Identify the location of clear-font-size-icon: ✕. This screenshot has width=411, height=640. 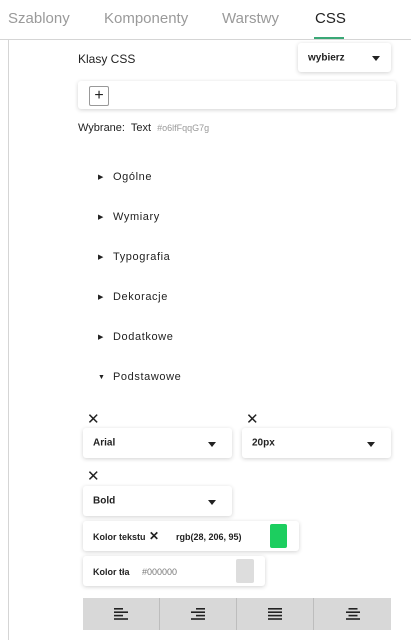
(252, 419).